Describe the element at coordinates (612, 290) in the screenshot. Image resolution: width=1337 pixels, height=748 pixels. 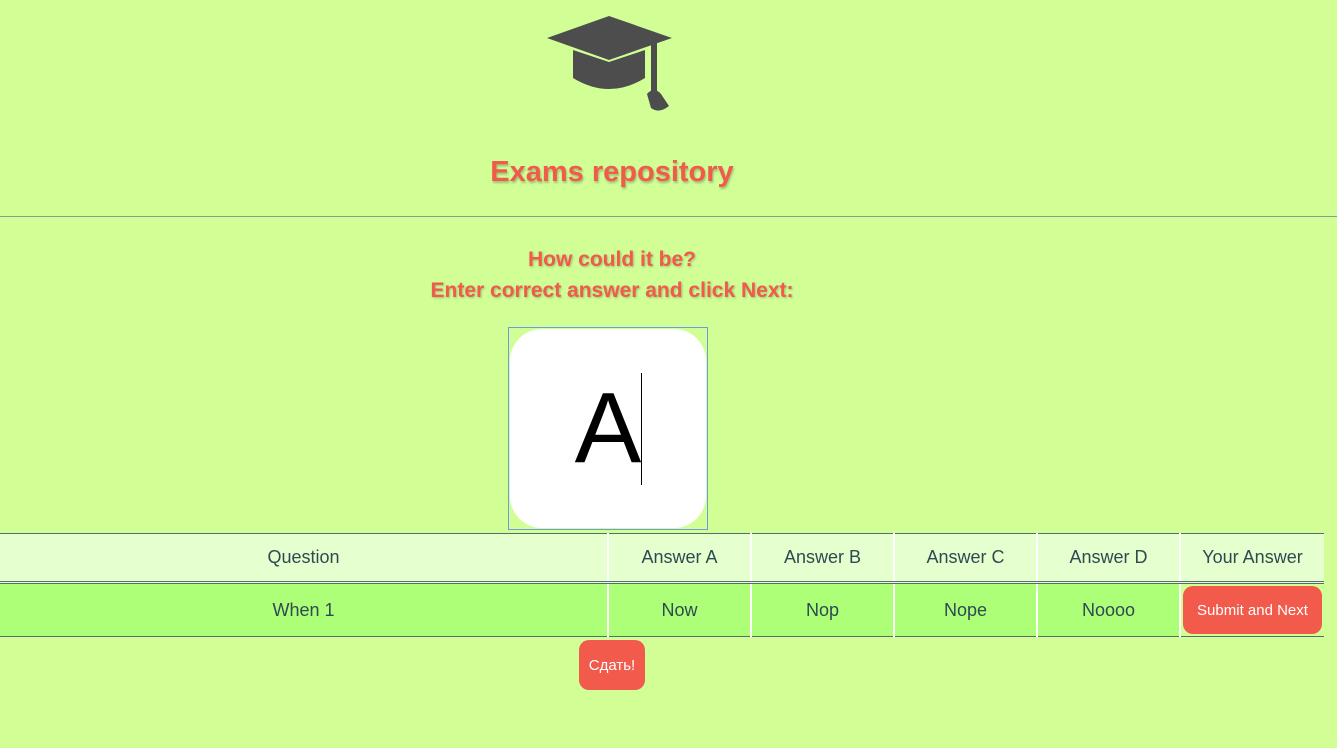
I see `instruction-prompt: Enter correct answer and click Next:` at that location.